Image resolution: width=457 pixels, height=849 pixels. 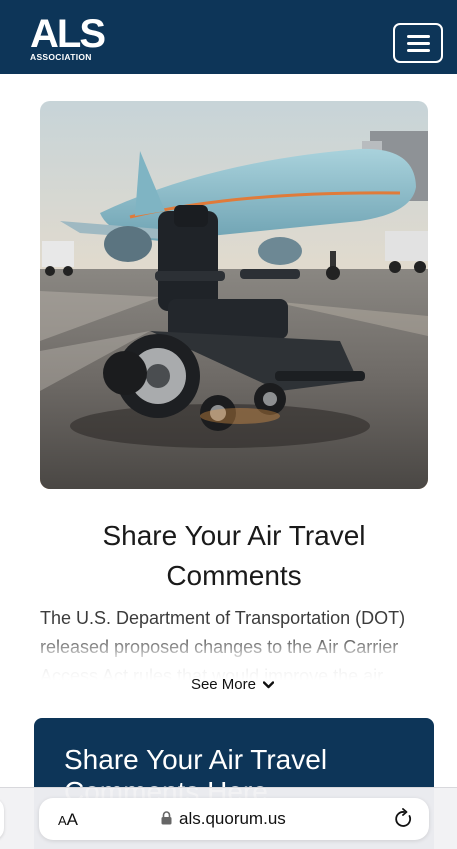 What do you see at coordinates (234, 555) in the screenshot?
I see `article-title: Share Your Air Travel Comments` at bounding box center [234, 555].